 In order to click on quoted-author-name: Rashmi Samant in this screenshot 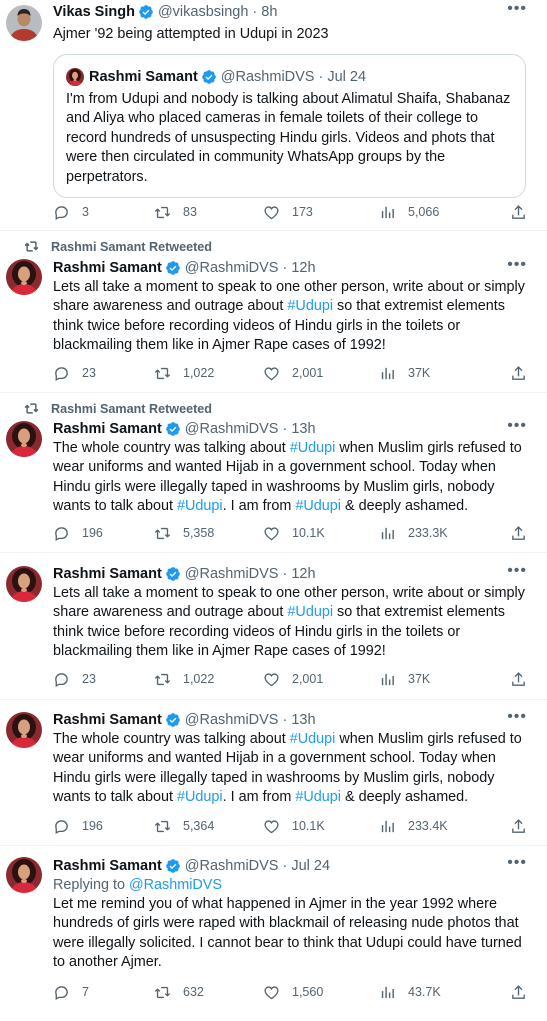, I will do `click(143, 77)`.